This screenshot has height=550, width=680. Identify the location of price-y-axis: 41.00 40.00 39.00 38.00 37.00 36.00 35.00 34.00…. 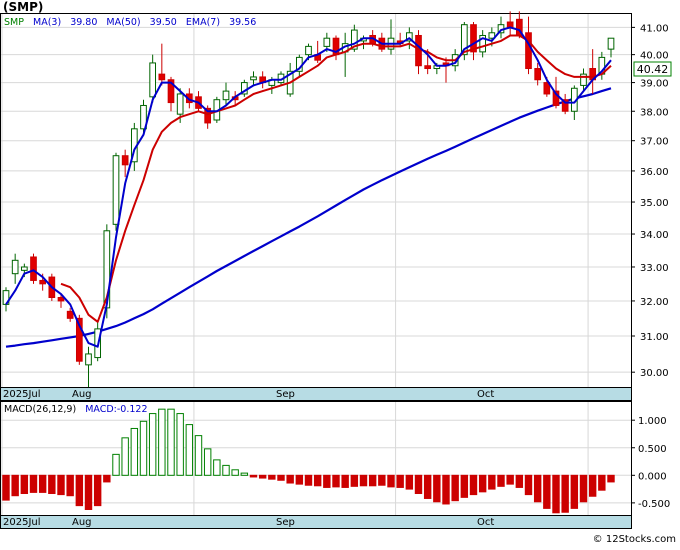
(650, 201).